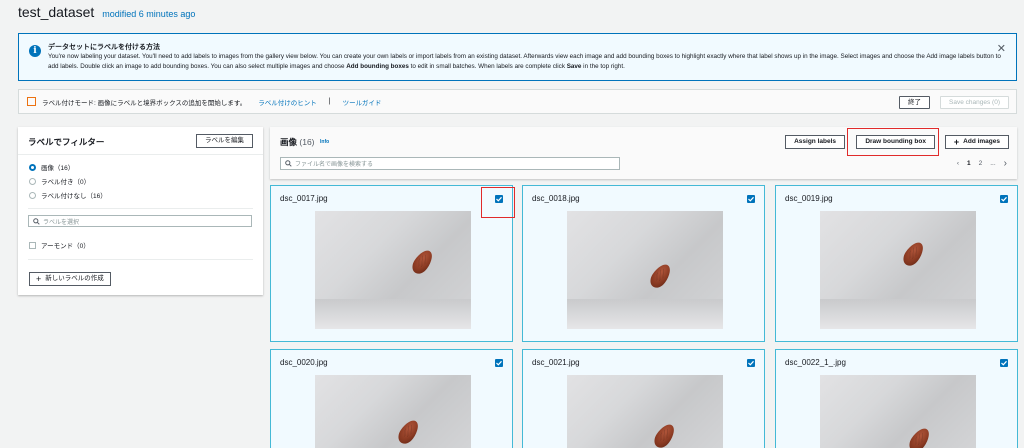  I want to click on filter-title: ラベルでフィルター, so click(66, 142).